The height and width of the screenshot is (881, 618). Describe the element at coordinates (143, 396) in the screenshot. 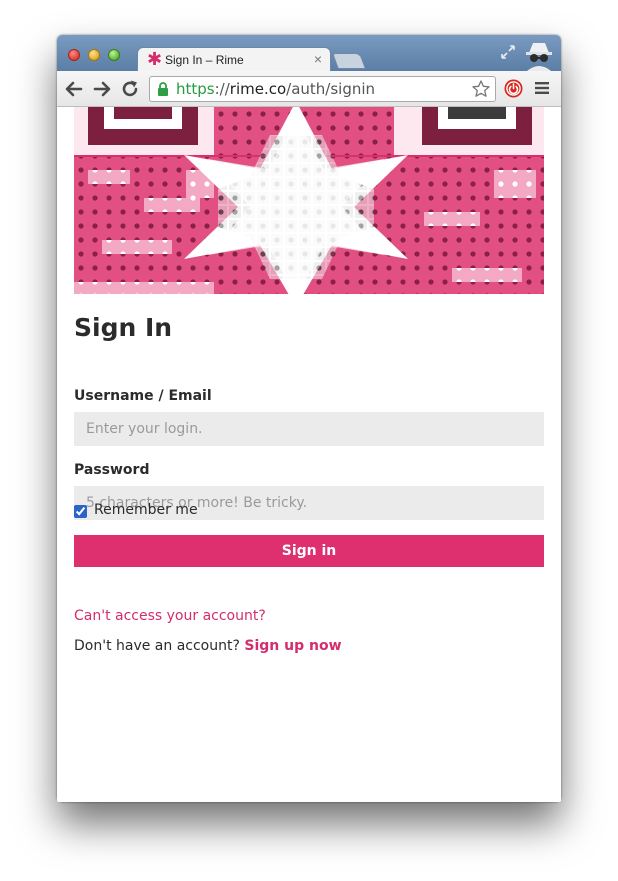

I see `username-label: Username / Email` at that location.